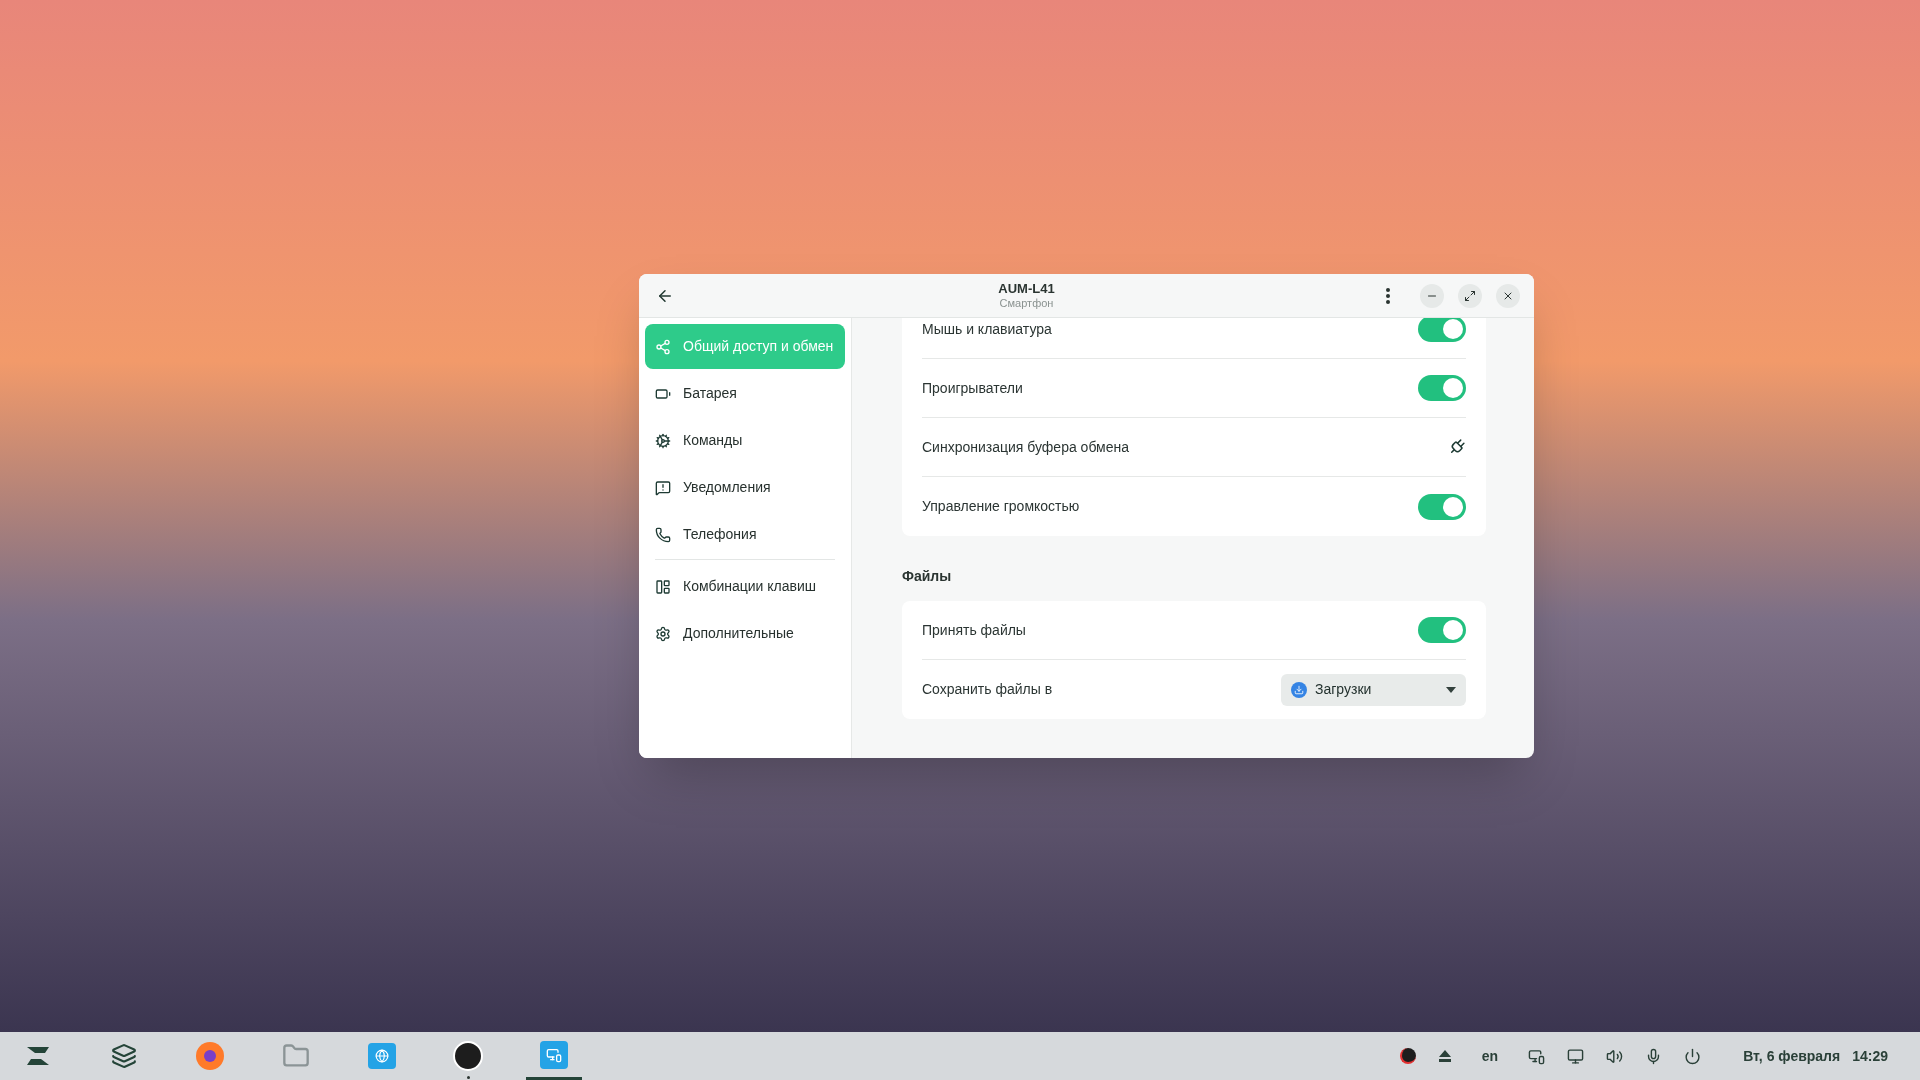  What do you see at coordinates (1576, 1056) in the screenshot?
I see `display-icon` at bounding box center [1576, 1056].